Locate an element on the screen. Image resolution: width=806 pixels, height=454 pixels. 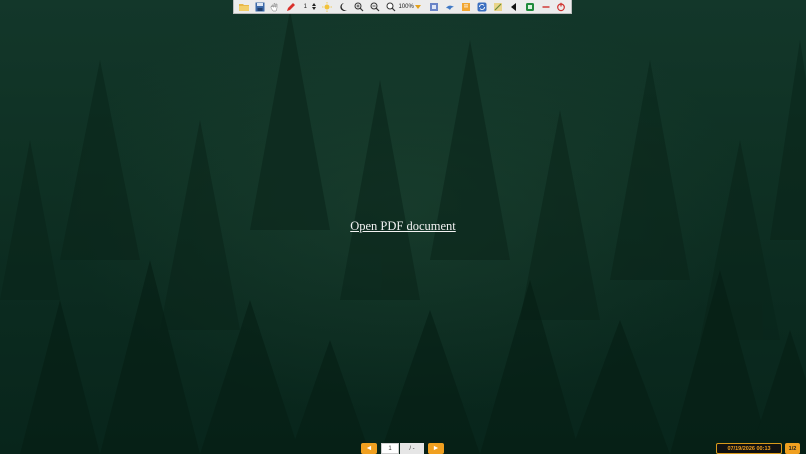
moon-icon is located at coordinates (344, 6).